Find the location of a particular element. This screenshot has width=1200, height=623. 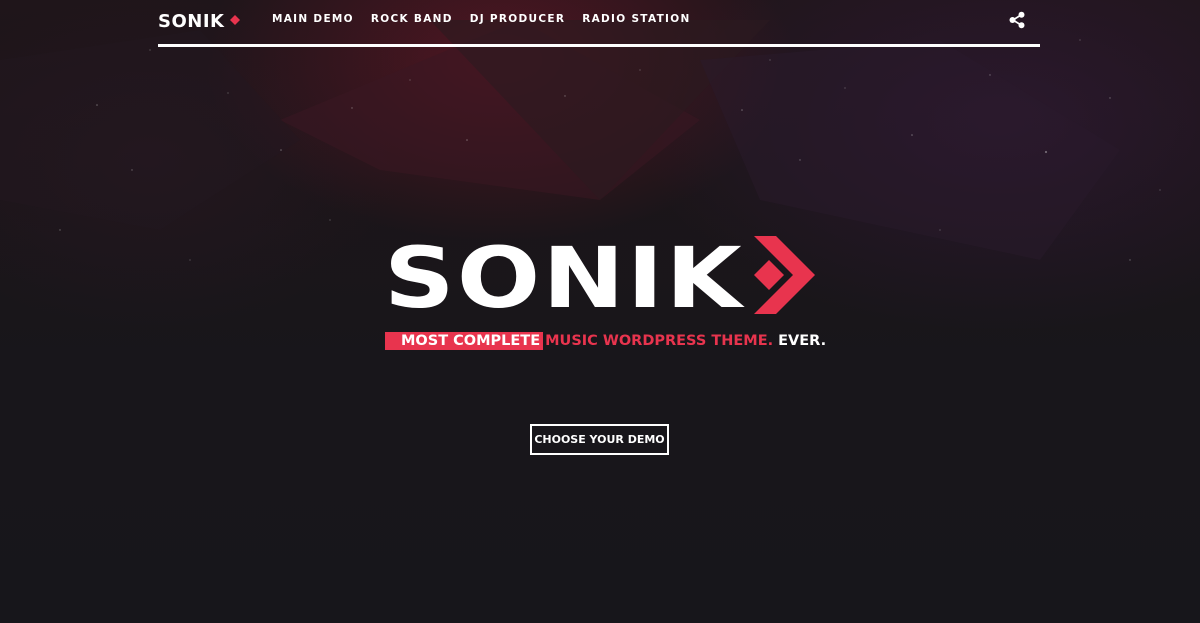

hero-logo: SONIK is located at coordinates (599, 275).